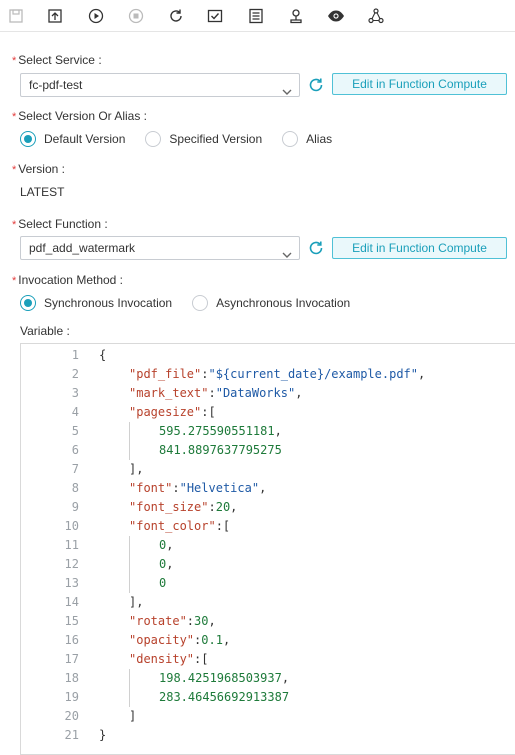  Describe the element at coordinates (71, 564) in the screenshot. I see `line-number: 12` at that location.